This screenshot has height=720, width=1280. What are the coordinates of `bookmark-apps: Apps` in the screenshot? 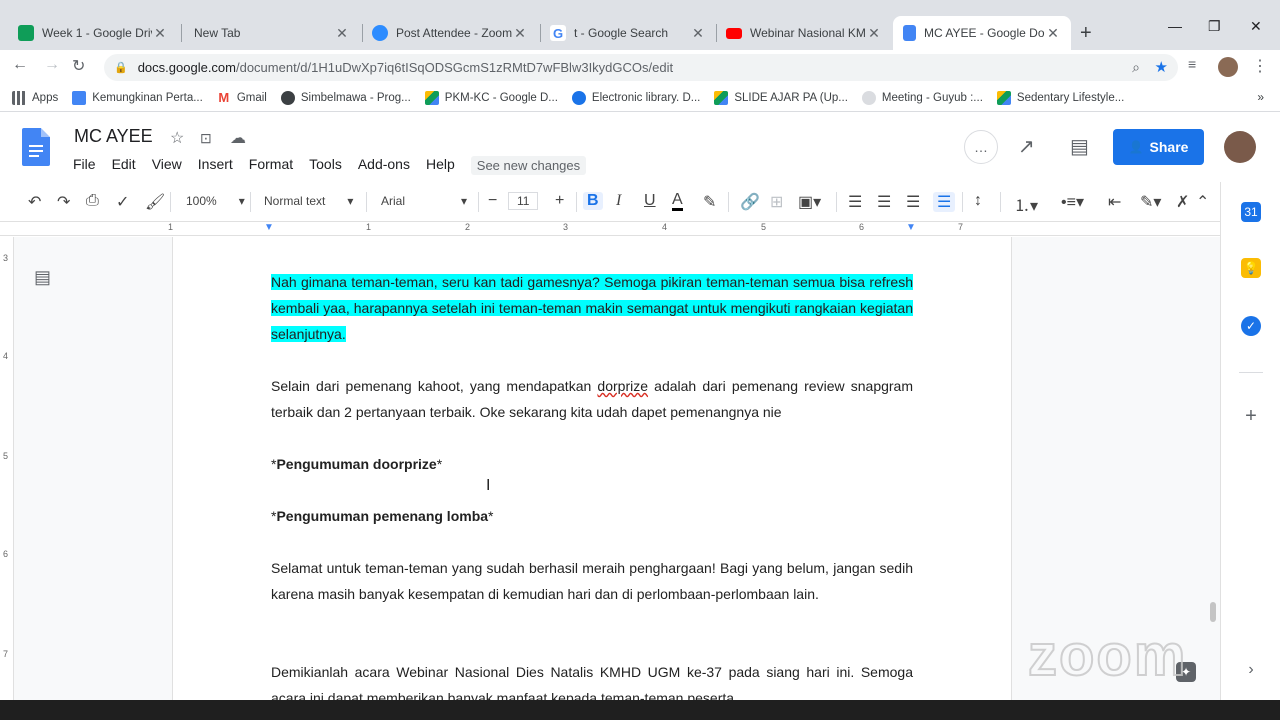 It's located at (35, 97).